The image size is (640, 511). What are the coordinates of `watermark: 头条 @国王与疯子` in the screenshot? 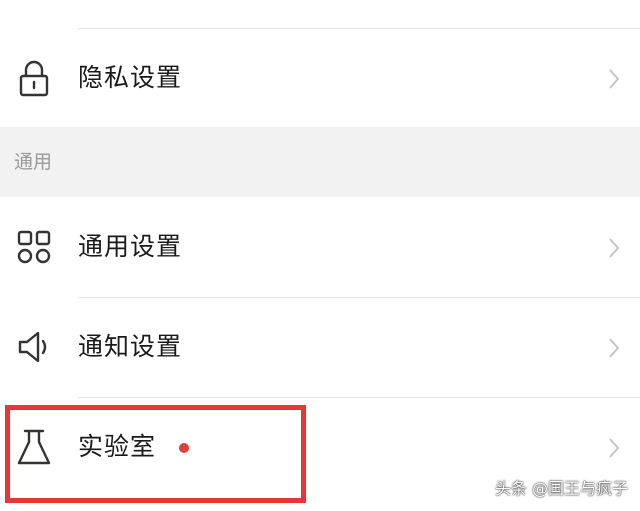 It's located at (561, 488).